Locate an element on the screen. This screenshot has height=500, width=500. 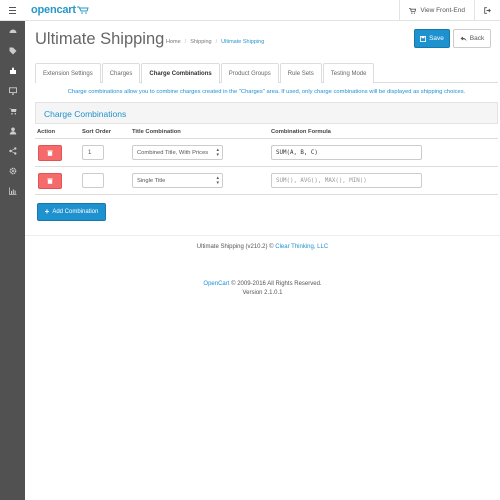
col-sort-order: Sort Order is located at coordinates (96, 132).